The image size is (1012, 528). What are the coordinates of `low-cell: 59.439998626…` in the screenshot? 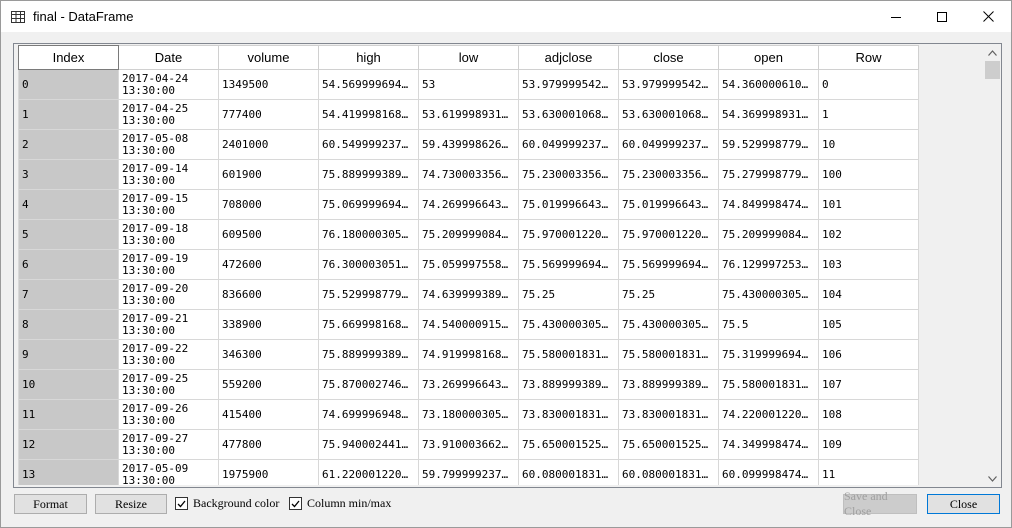 It's located at (468, 144).